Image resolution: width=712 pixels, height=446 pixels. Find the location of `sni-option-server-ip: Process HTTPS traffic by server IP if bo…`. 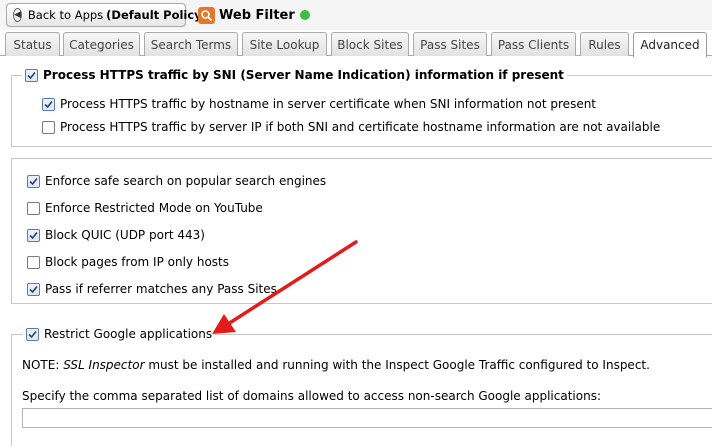

sni-option-server-ip: Process HTTPS traffic by server IP if bo… is located at coordinates (351, 127).